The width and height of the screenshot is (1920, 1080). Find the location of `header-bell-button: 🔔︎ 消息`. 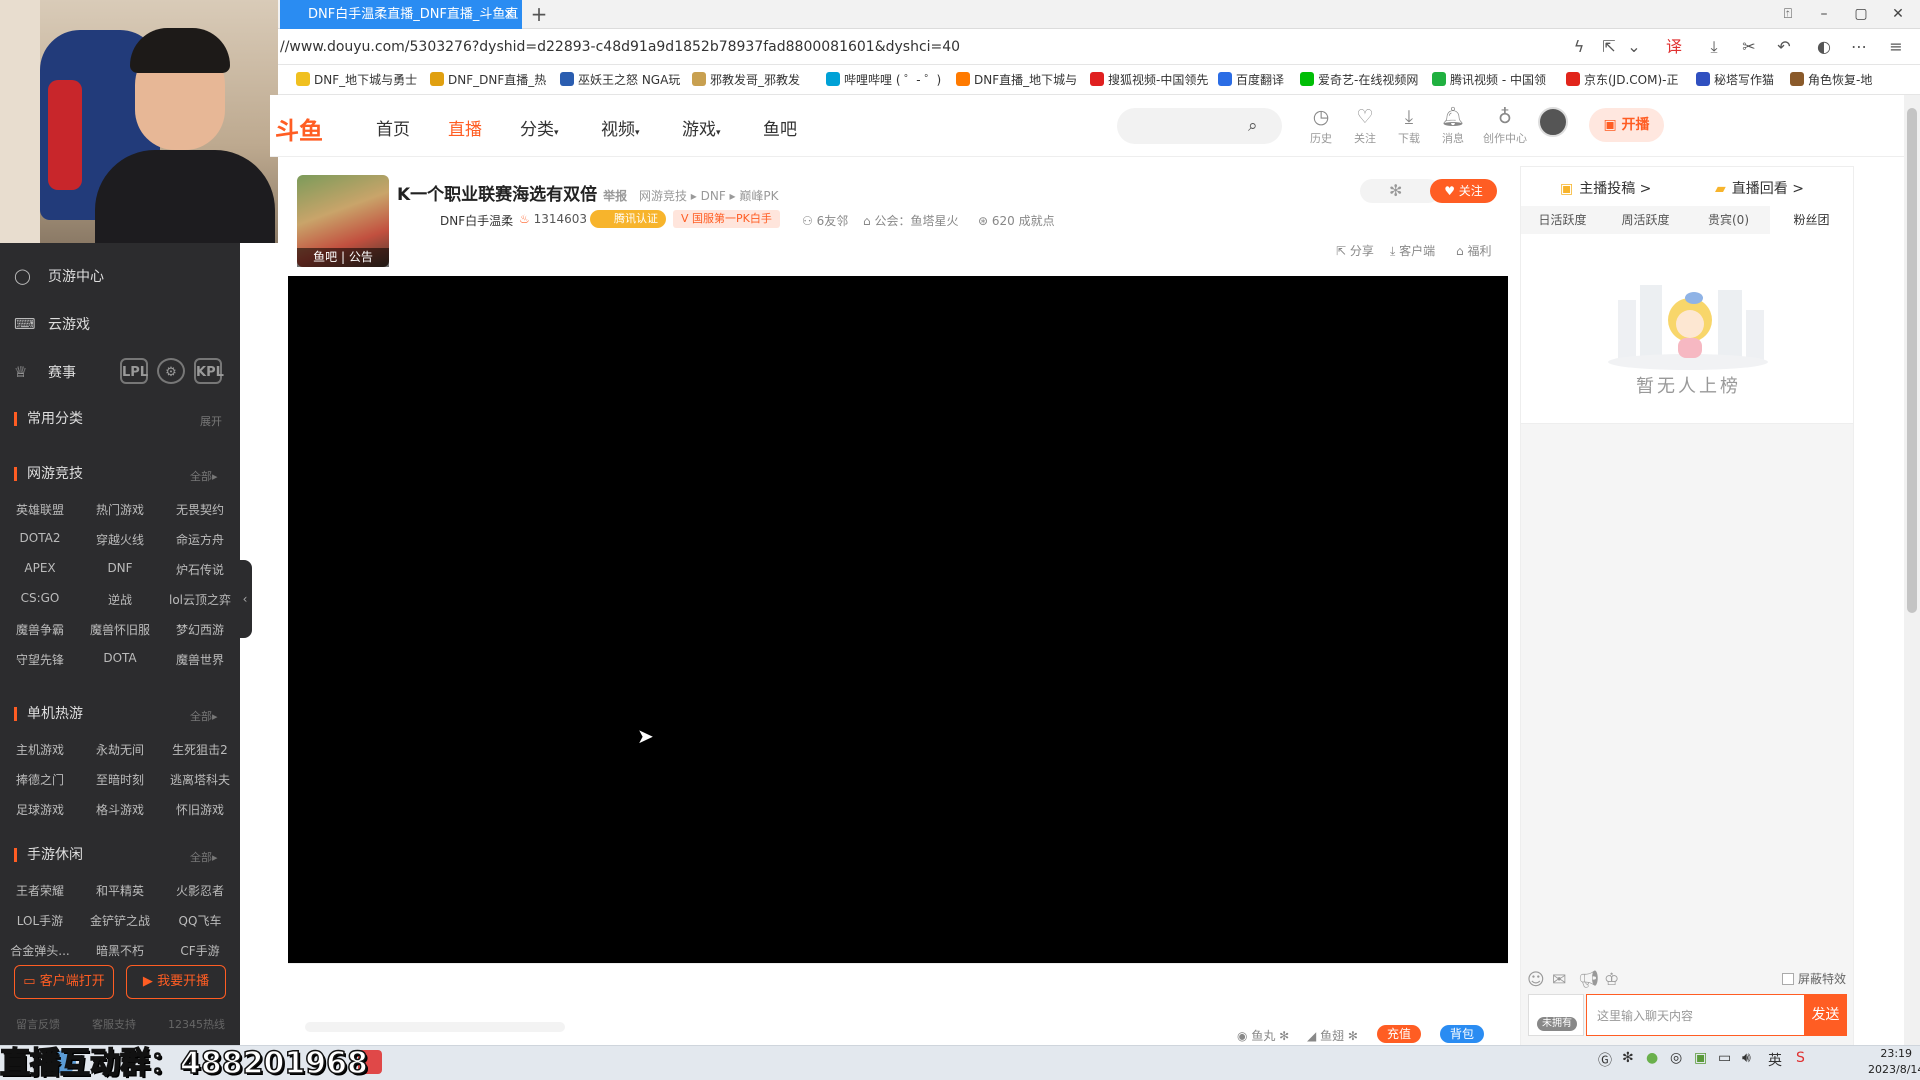

header-bell-button: 🔔︎ 消息 is located at coordinates (1453, 126).